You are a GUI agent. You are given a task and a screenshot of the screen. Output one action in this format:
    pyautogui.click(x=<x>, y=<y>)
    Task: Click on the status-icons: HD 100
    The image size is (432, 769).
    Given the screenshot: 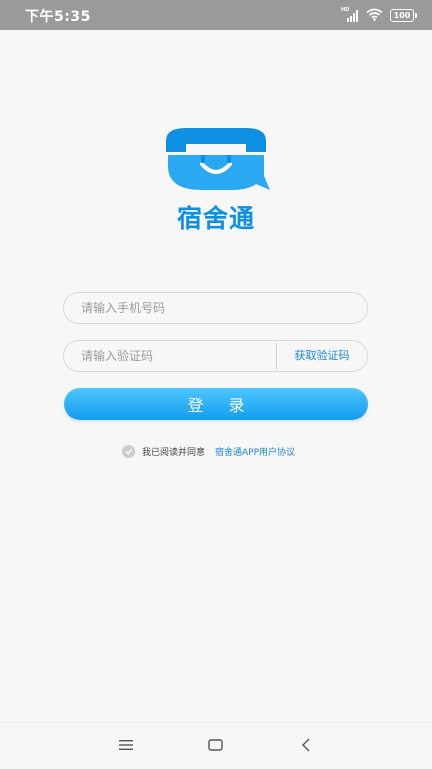 What is the action you would take?
    pyautogui.click(x=379, y=15)
    